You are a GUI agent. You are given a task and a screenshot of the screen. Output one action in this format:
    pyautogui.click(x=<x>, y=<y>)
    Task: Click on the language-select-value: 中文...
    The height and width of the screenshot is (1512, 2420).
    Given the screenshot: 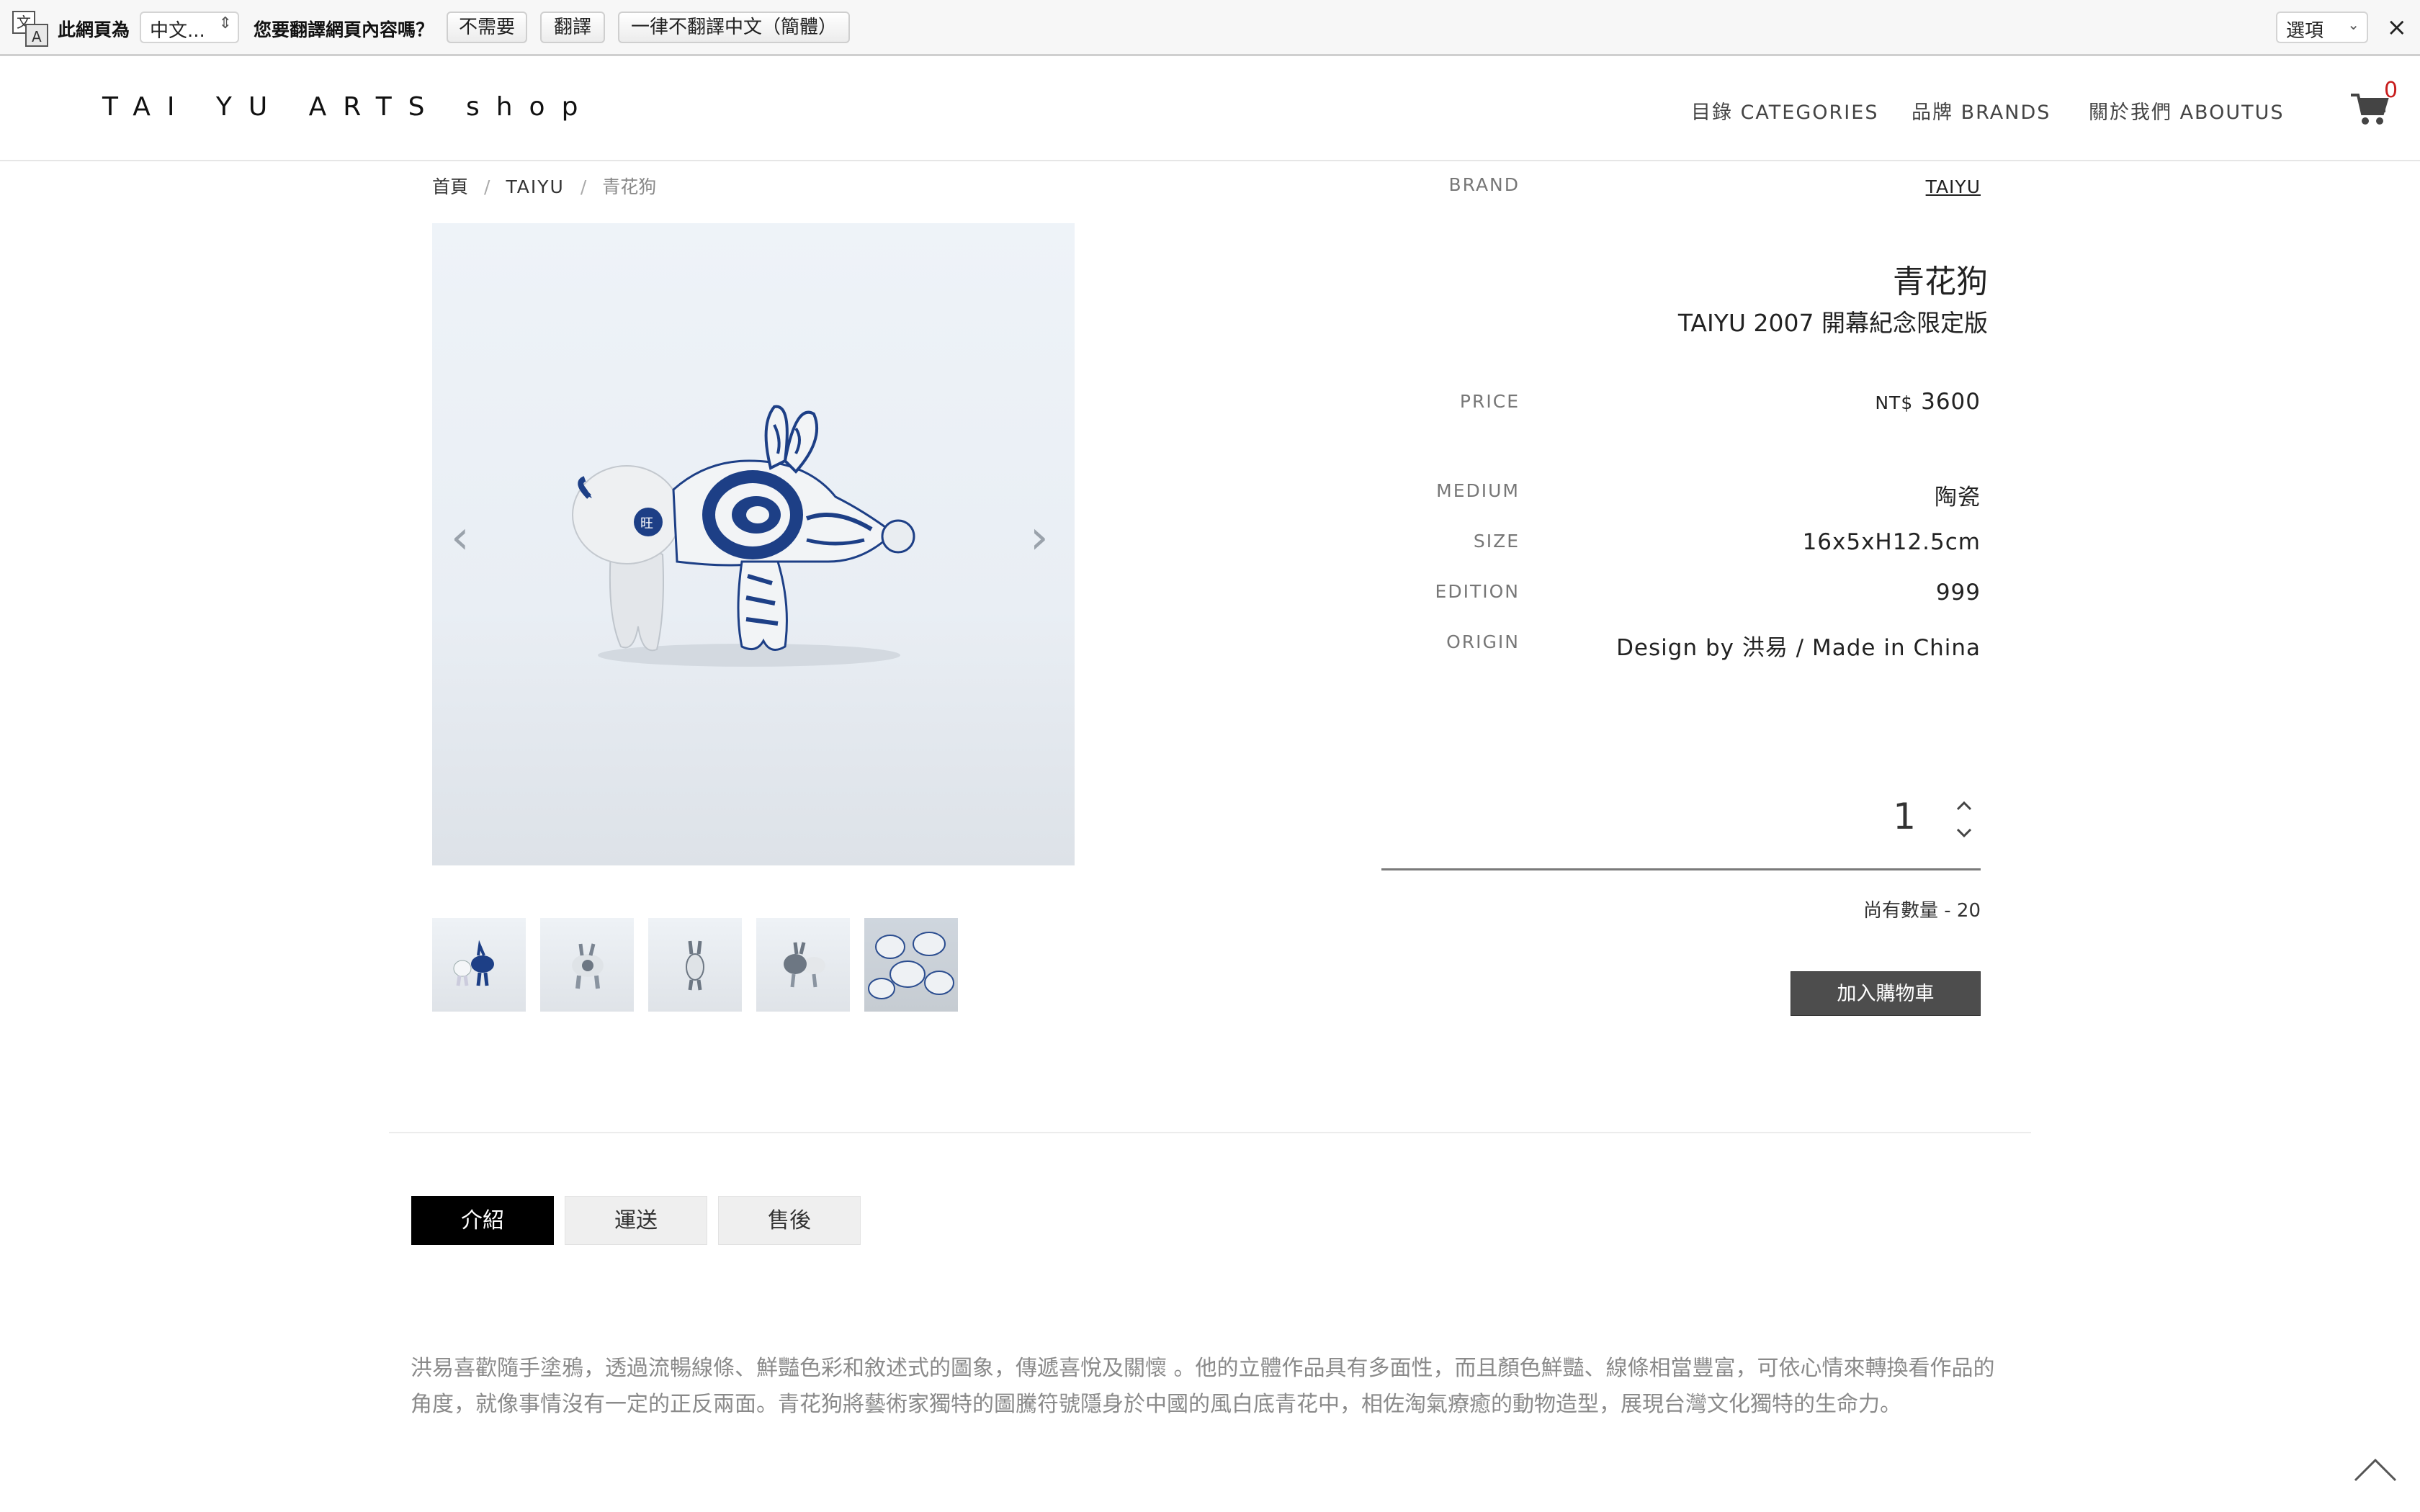 What is the action you would take?
    pyautogui.click(x=177, y=31)
    